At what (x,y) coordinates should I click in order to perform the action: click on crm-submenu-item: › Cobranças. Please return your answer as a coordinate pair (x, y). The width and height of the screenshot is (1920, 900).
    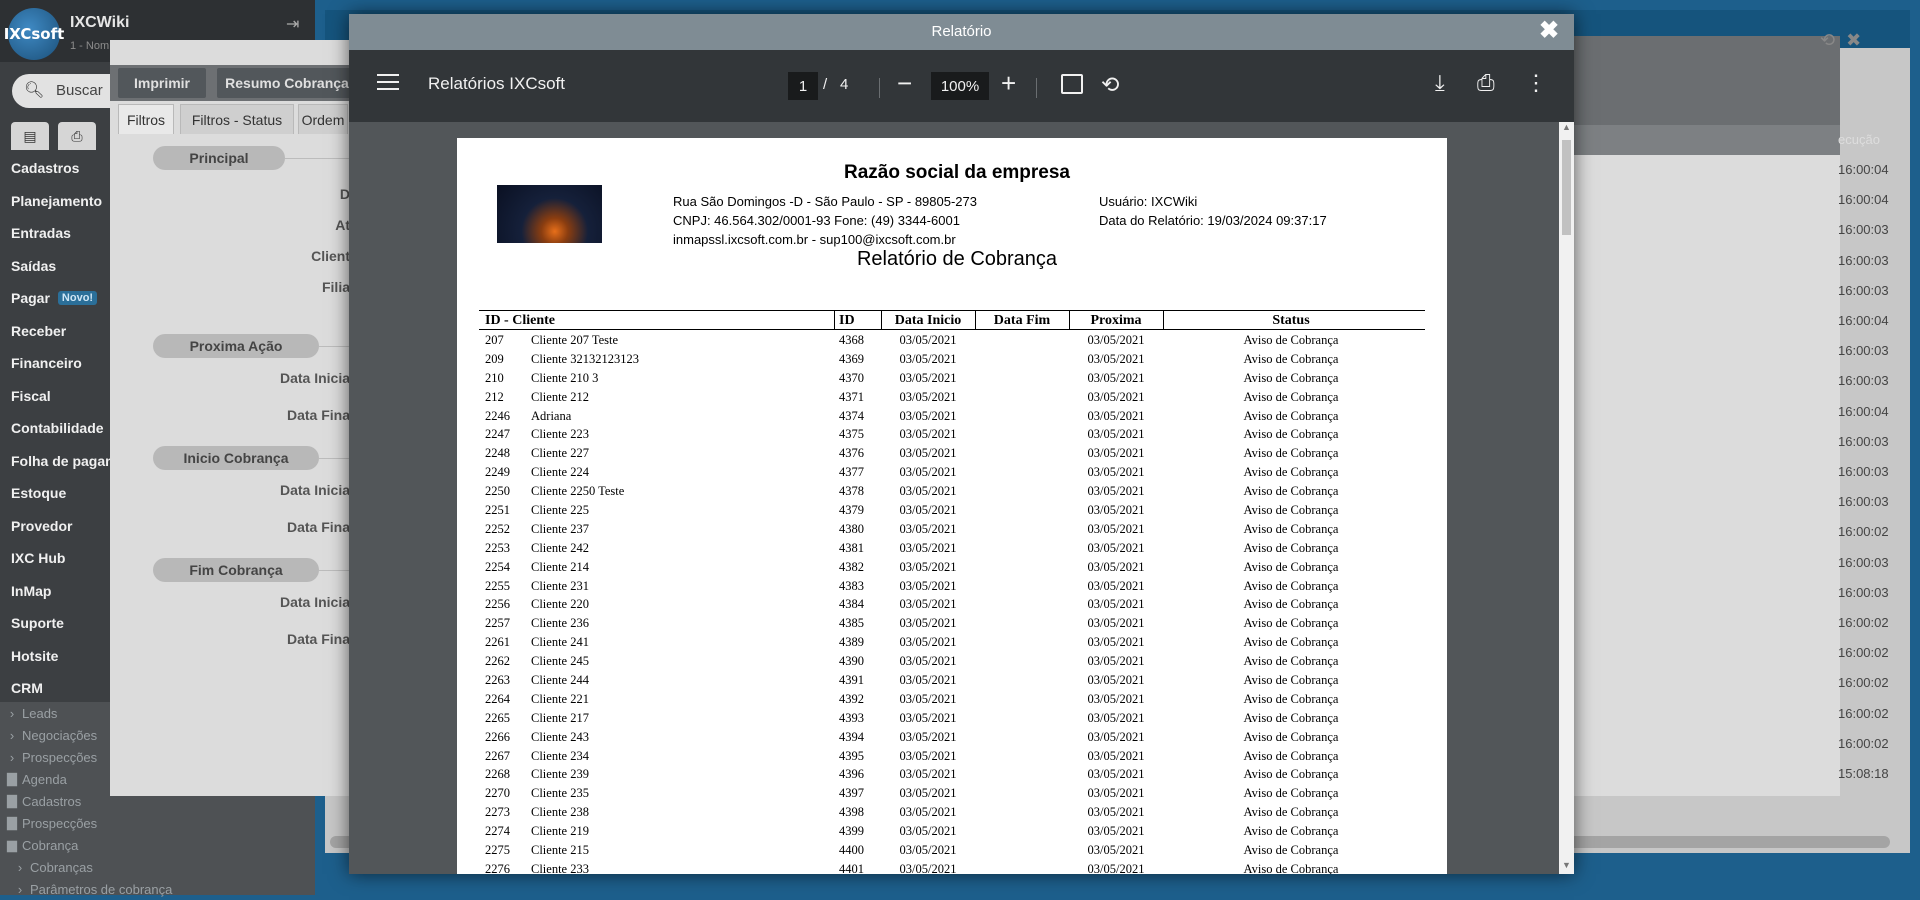
    Looking at the image, I should click on (157, 867).